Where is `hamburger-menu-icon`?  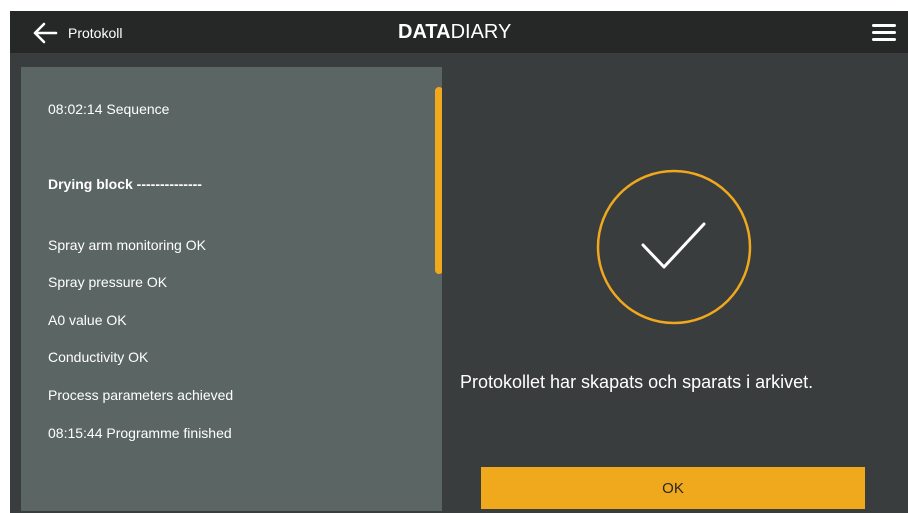 hamburger-menu-icon is located at coordinates (884, 33).